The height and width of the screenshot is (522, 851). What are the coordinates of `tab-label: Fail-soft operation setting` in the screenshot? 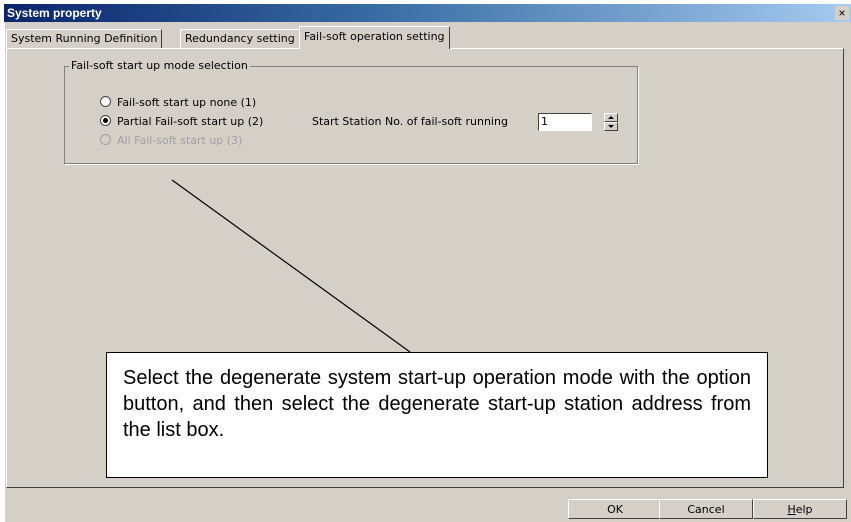 It's located at (374, 36).